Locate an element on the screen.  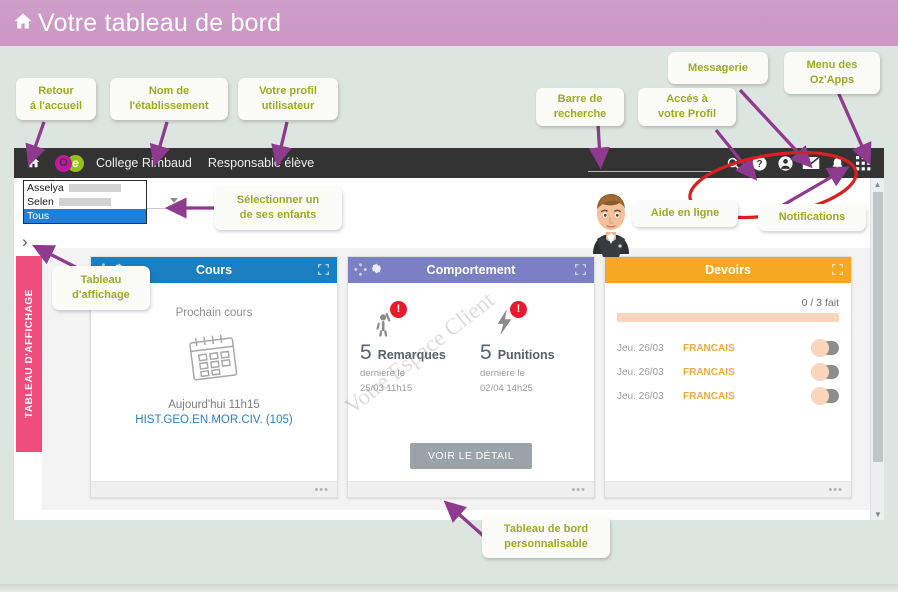
behaviour-item-punitions: ! 5 Punitions dernière le 02/04 14h25 is located at coordinates (531, 347).